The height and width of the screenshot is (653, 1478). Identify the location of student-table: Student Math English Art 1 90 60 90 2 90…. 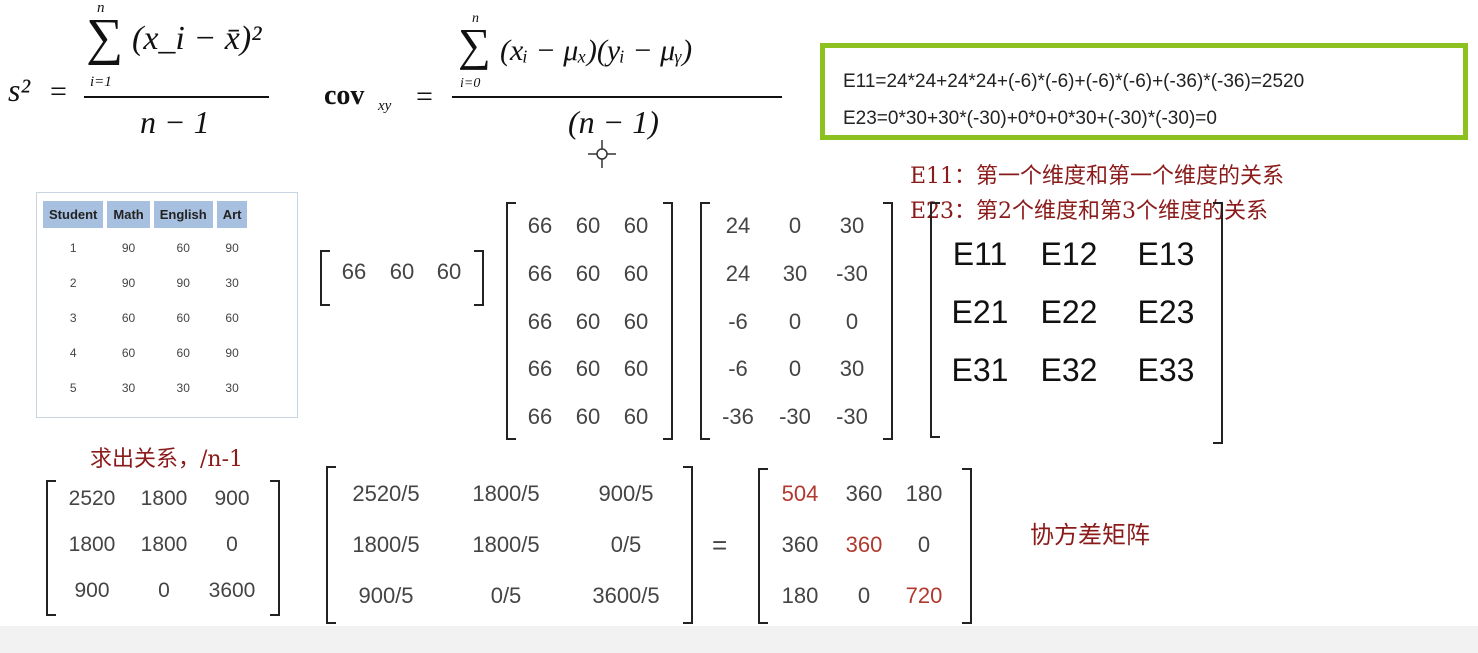
(145, 302).